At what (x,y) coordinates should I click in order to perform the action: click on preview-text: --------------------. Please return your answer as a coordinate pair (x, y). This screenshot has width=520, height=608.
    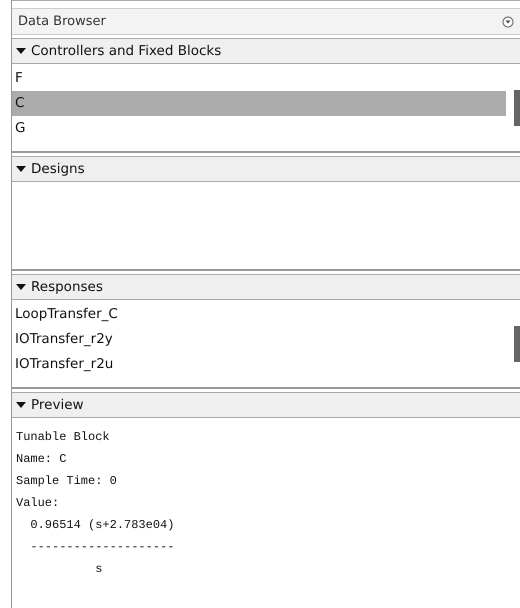
    Looking at the image, I should click on (101, 547).